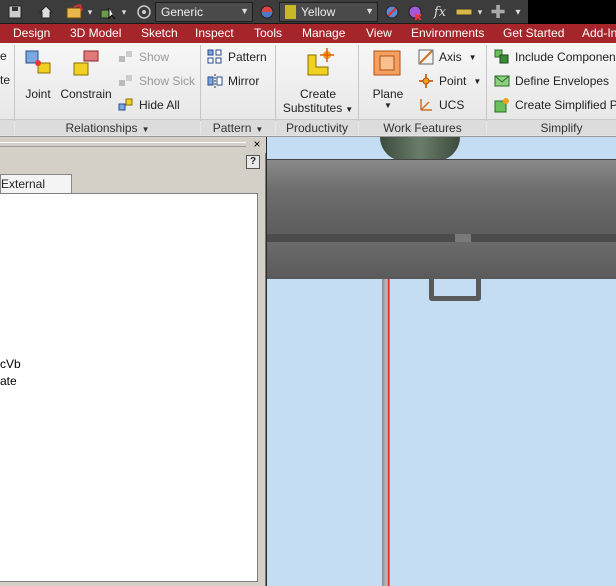  What do you see at coordinates (232, 128) in the screenshot?
I see `pattern-group-text: Pattern` at bounding box center [232, 128].